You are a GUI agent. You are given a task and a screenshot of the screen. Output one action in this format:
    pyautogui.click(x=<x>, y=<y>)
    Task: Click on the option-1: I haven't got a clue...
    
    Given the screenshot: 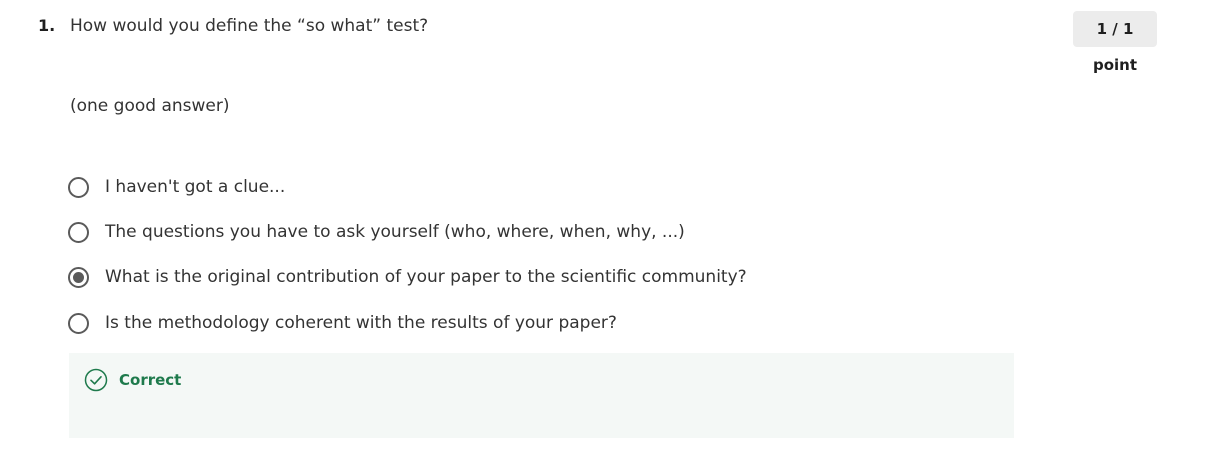 What is the action you would take?
    pyautogui.click(x=176, y=187)
    